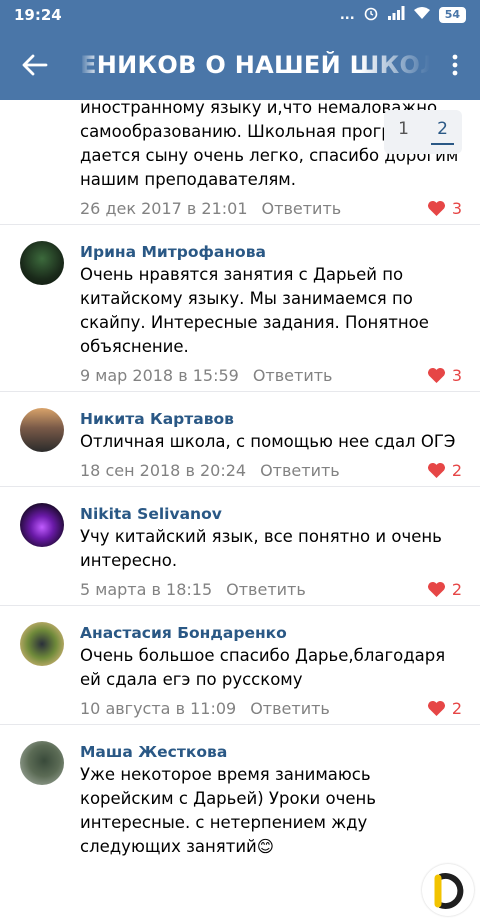 The height and width of the screenshot is (920, 480). I want to click on wifi-icon, so click(422, 15).